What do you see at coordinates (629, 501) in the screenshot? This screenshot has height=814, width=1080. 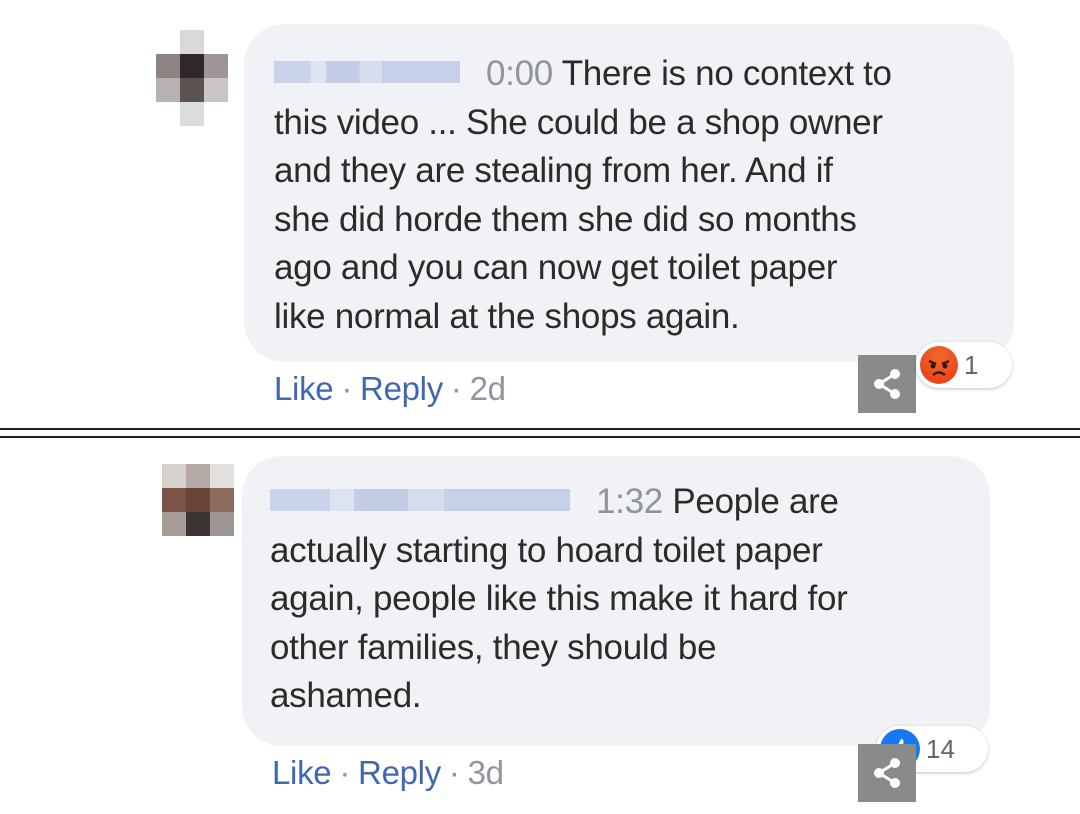 I see `comment-timestamp: 1:32` at bounding box center [629, 501].